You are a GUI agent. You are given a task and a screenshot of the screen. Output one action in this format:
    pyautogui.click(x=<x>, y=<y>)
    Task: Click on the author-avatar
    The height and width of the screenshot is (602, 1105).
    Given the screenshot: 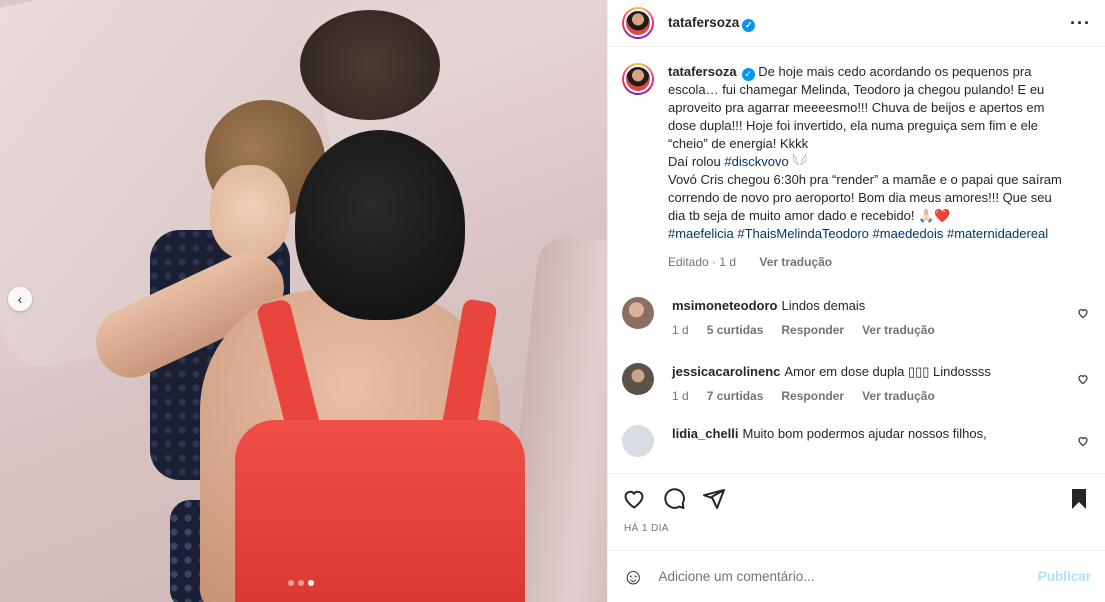 What is the action you would take?
    pyautogui.click(x=638, y=23)
    